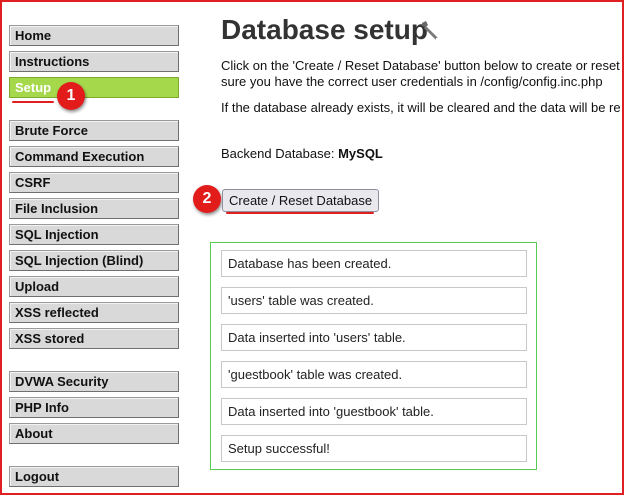 The width and height of the screenshot is (624, 495). What do you see at coordinates (374, 448) in the screenshot?
I see `result-message: Setup successful!` at bounding box center [374, 448].